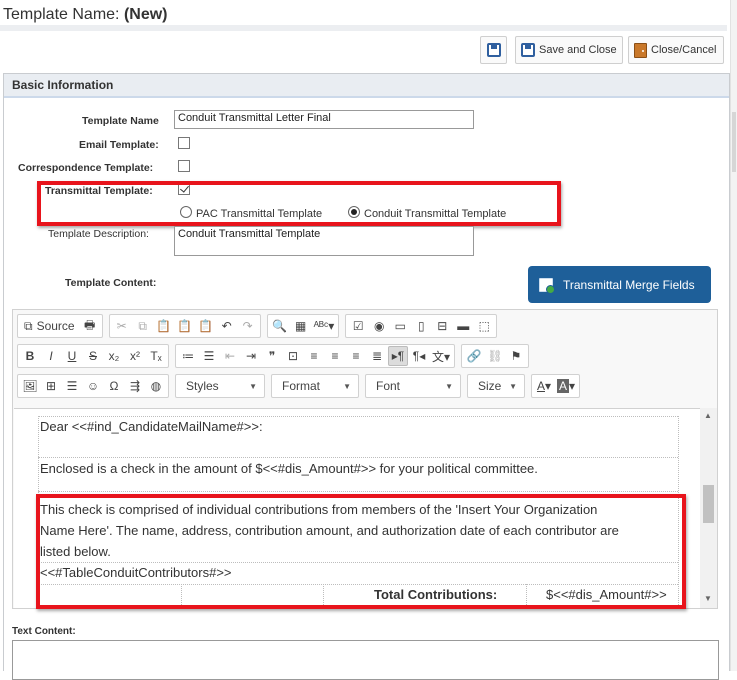 This screenshot has width=737, height=680. I want to click on close-cancel-label: Close/Cancel, so click(684, 50).